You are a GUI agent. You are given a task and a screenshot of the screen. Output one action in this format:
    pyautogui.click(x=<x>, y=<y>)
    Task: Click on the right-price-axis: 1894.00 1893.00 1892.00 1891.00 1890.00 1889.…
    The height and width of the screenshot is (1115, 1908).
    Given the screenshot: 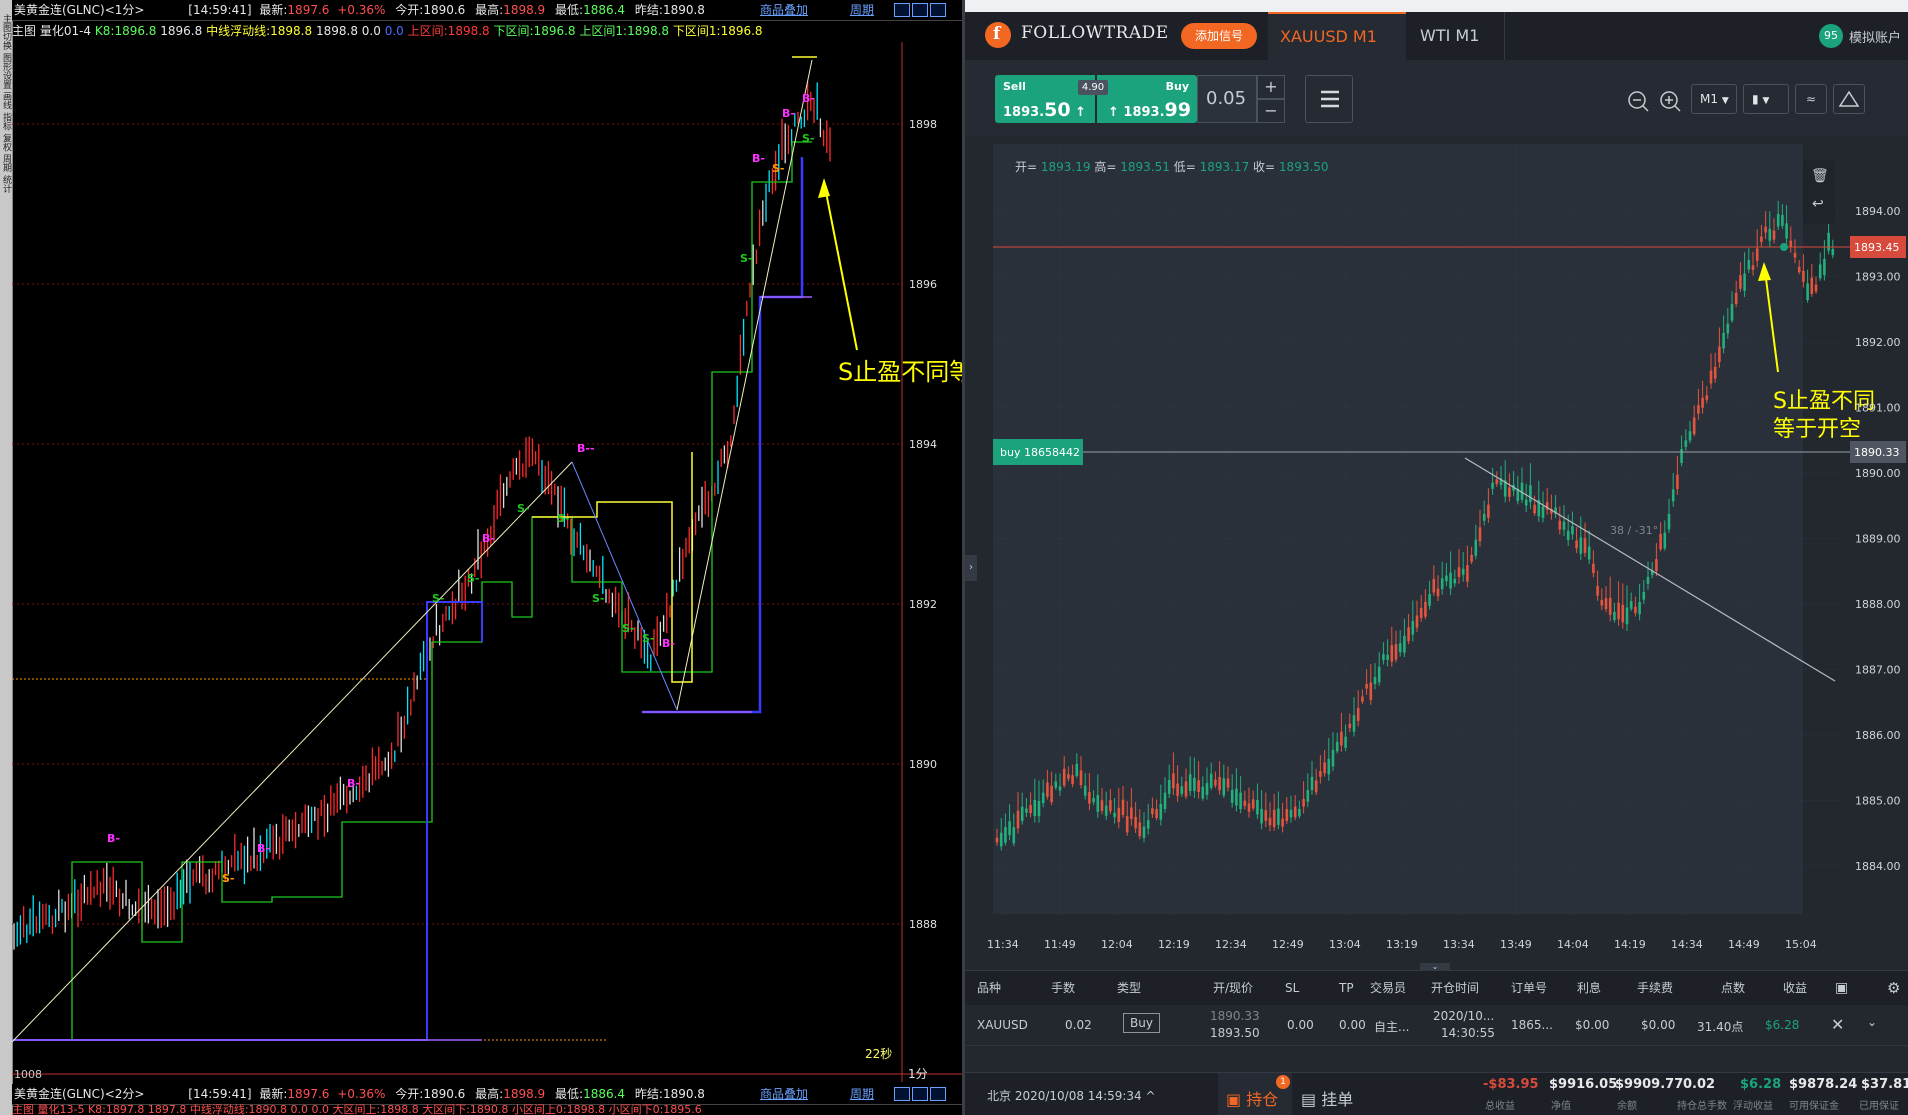 What is the action you would take?
    pyautogui.click(x=1878, y=539)
    